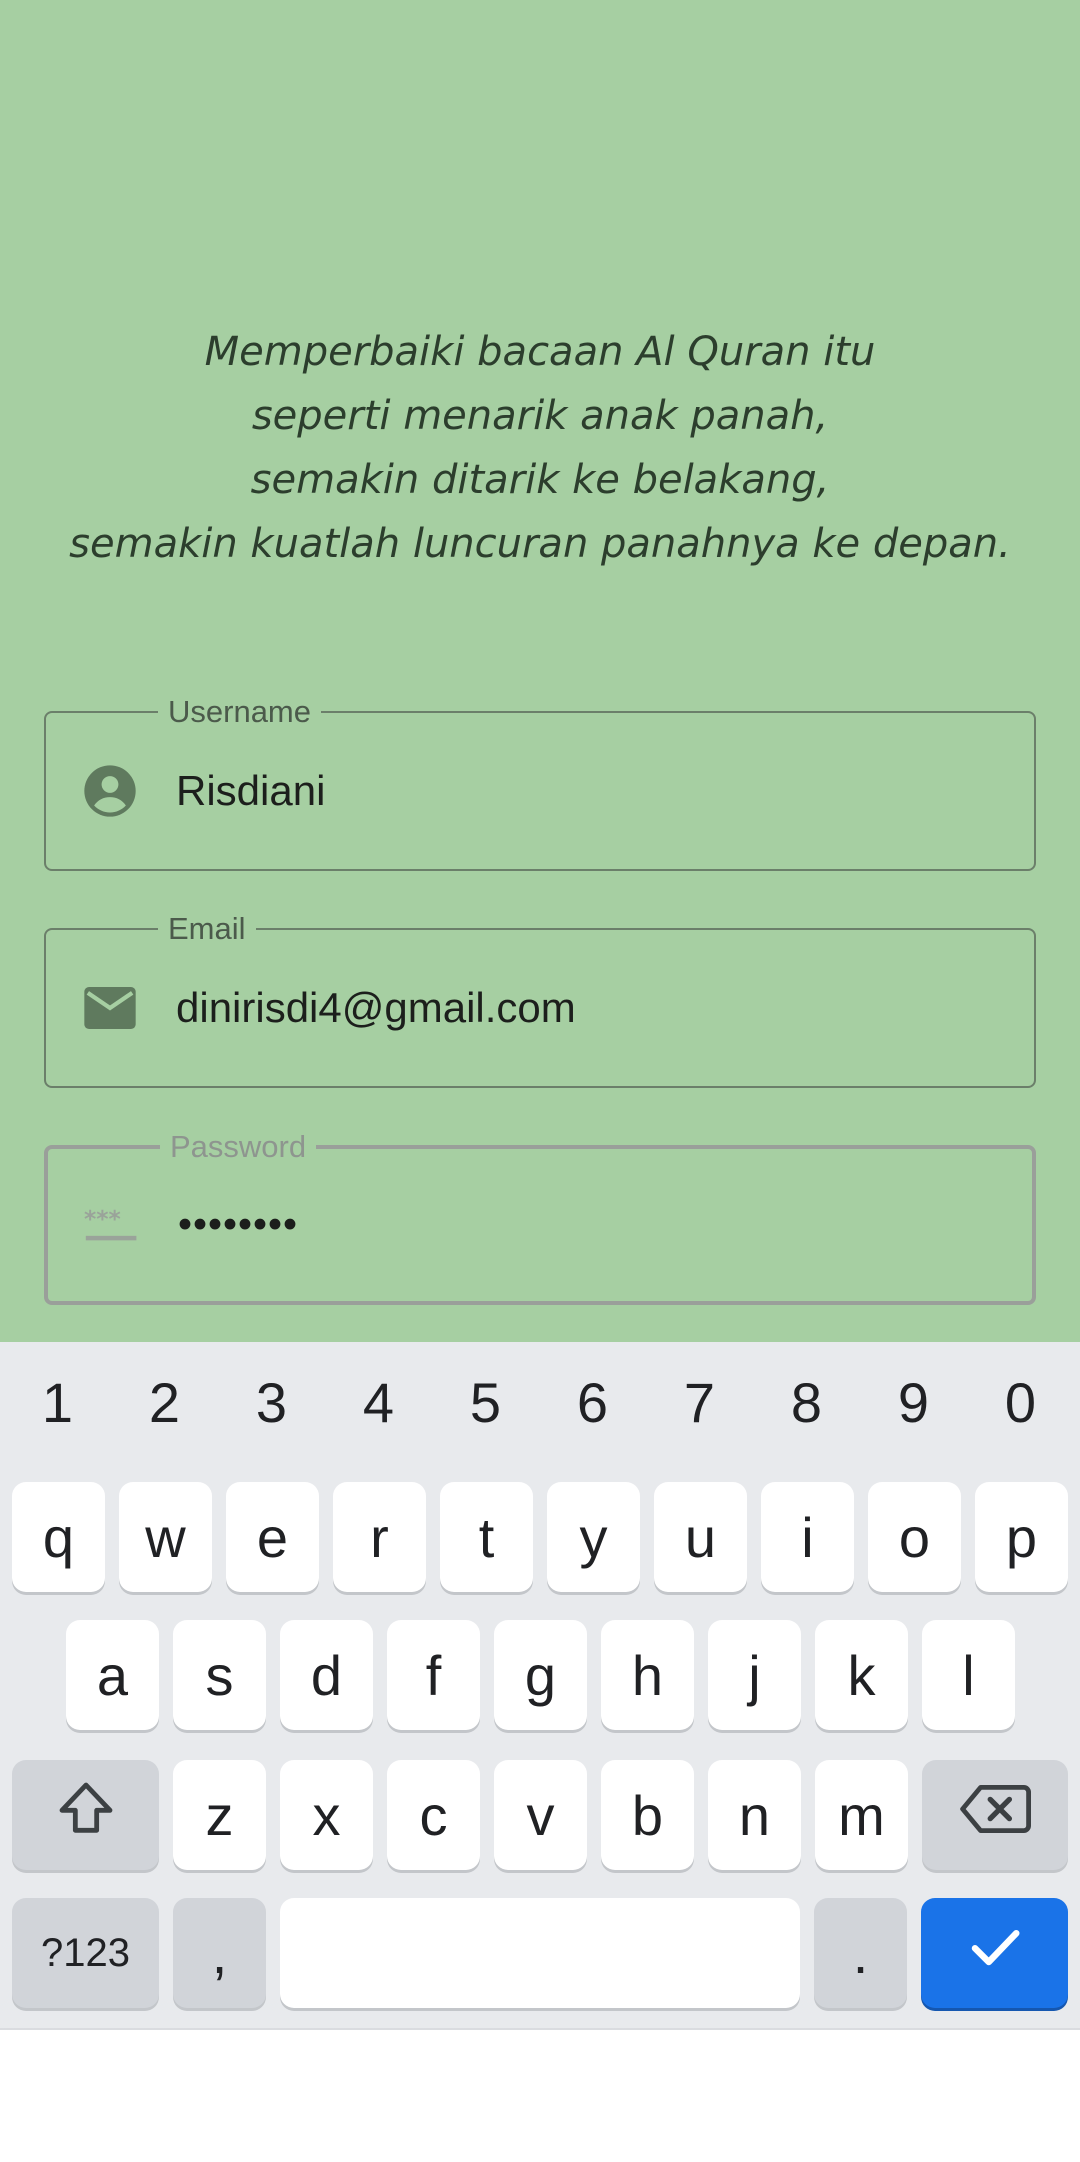  Describe the element at coordinates (861, 1675) in the screenshot. I see `key-k: k` at that location.